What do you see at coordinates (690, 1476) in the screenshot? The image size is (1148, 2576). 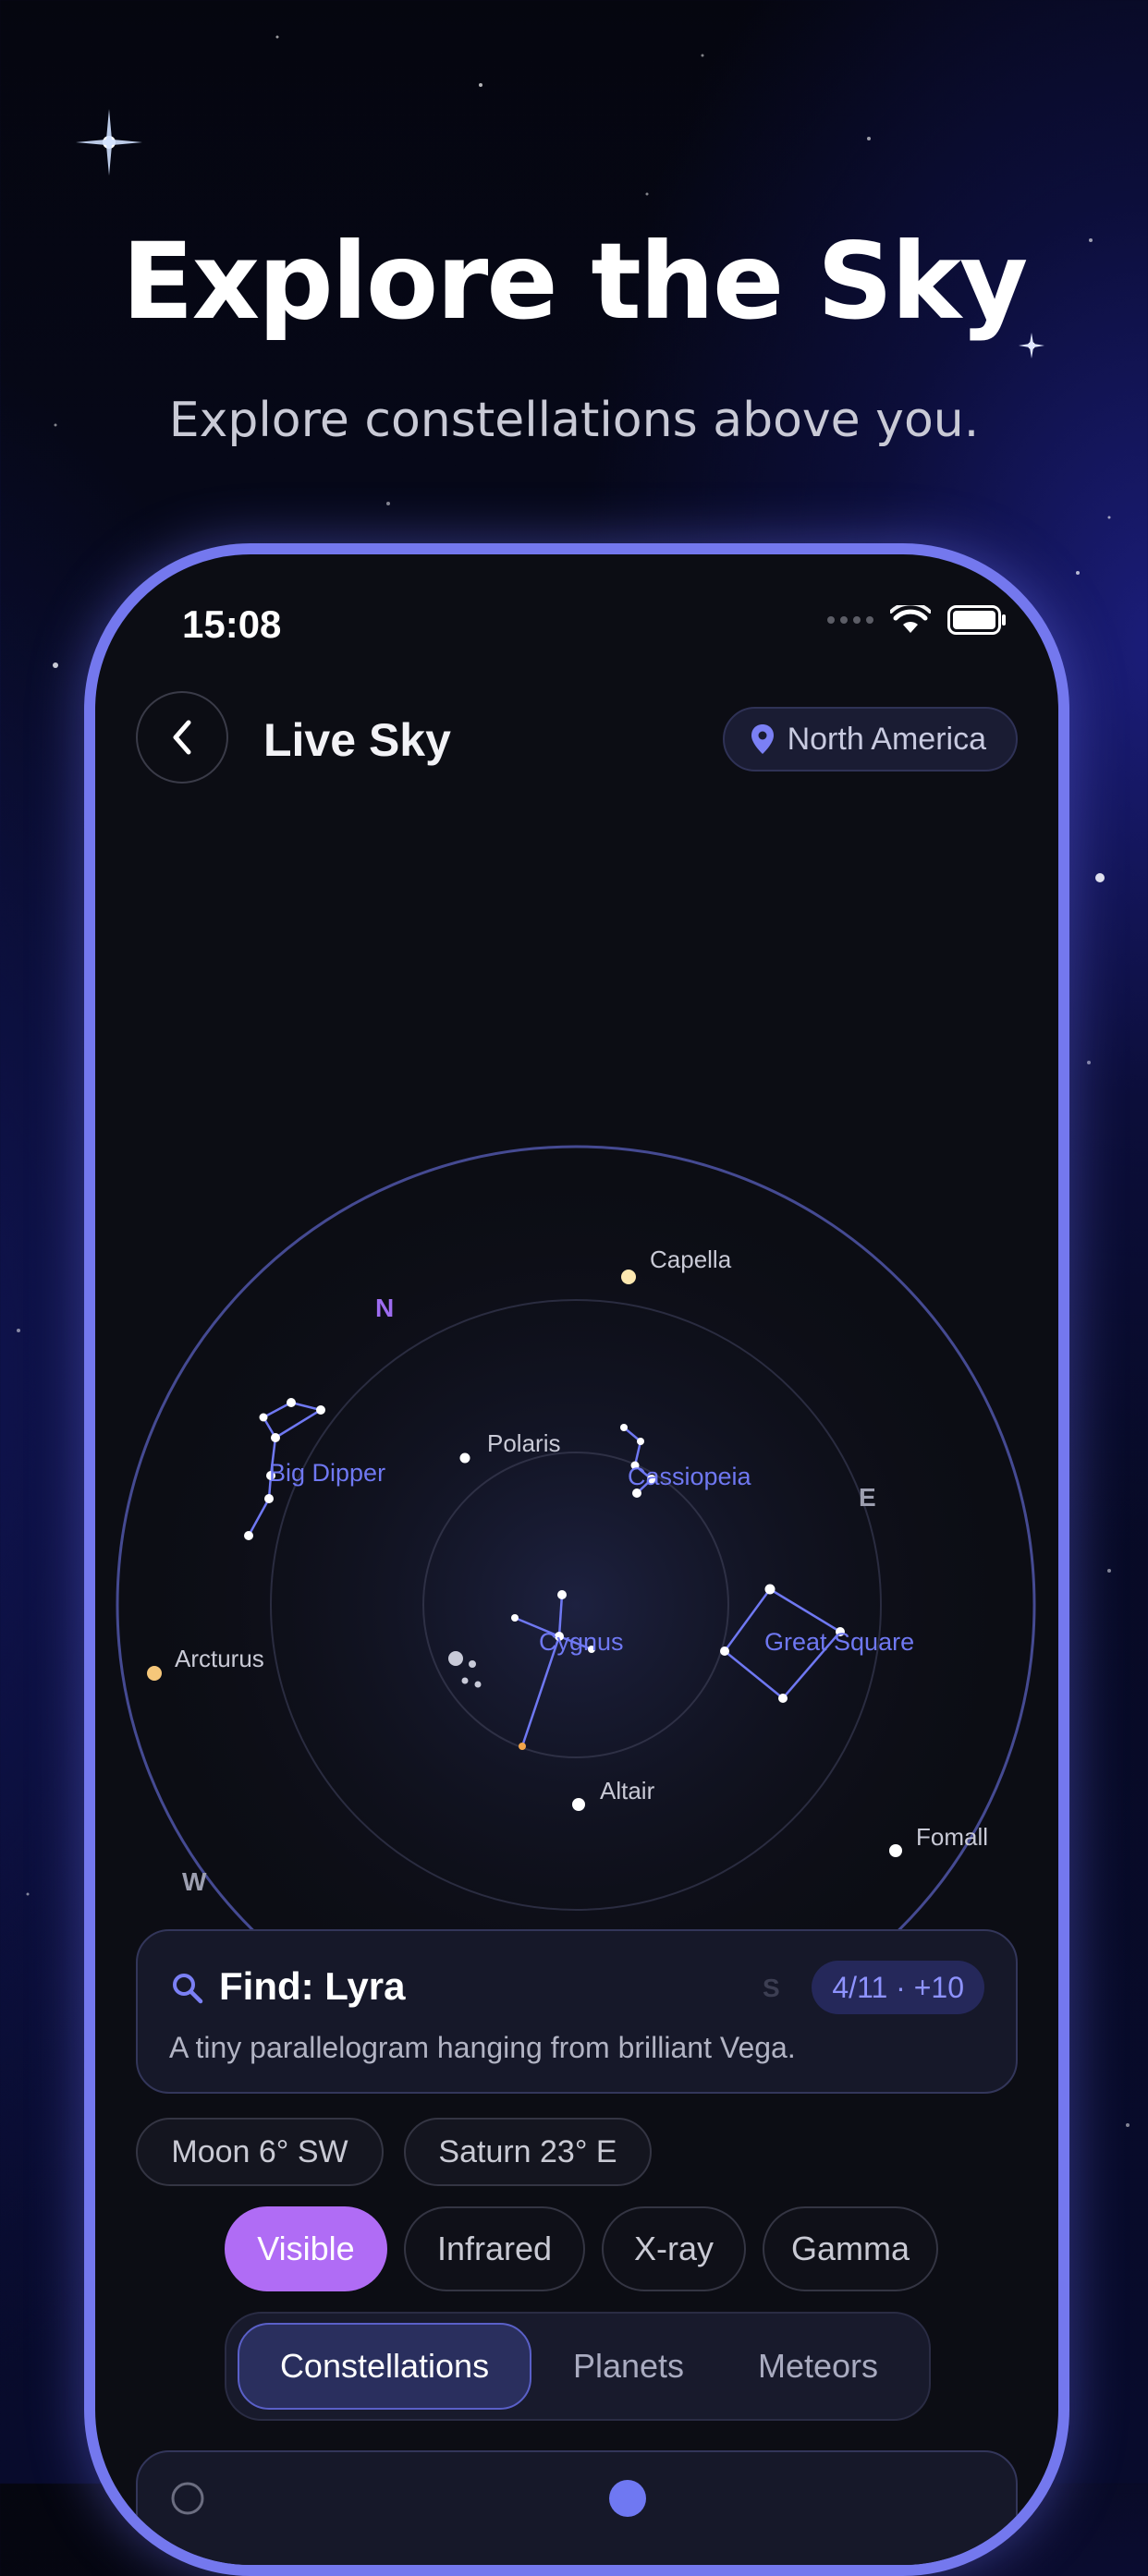 I see `constellation-label-cassiopeia: Cassiopeia` at bounding box center [690, 1476].